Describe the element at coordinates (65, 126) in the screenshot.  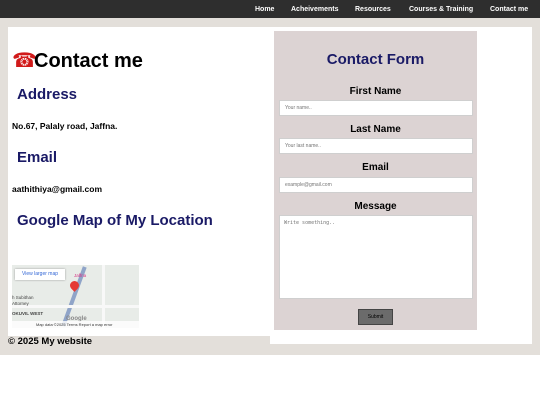
I see `address-value: No.67, Palaly road, Jaffna.` at that location.